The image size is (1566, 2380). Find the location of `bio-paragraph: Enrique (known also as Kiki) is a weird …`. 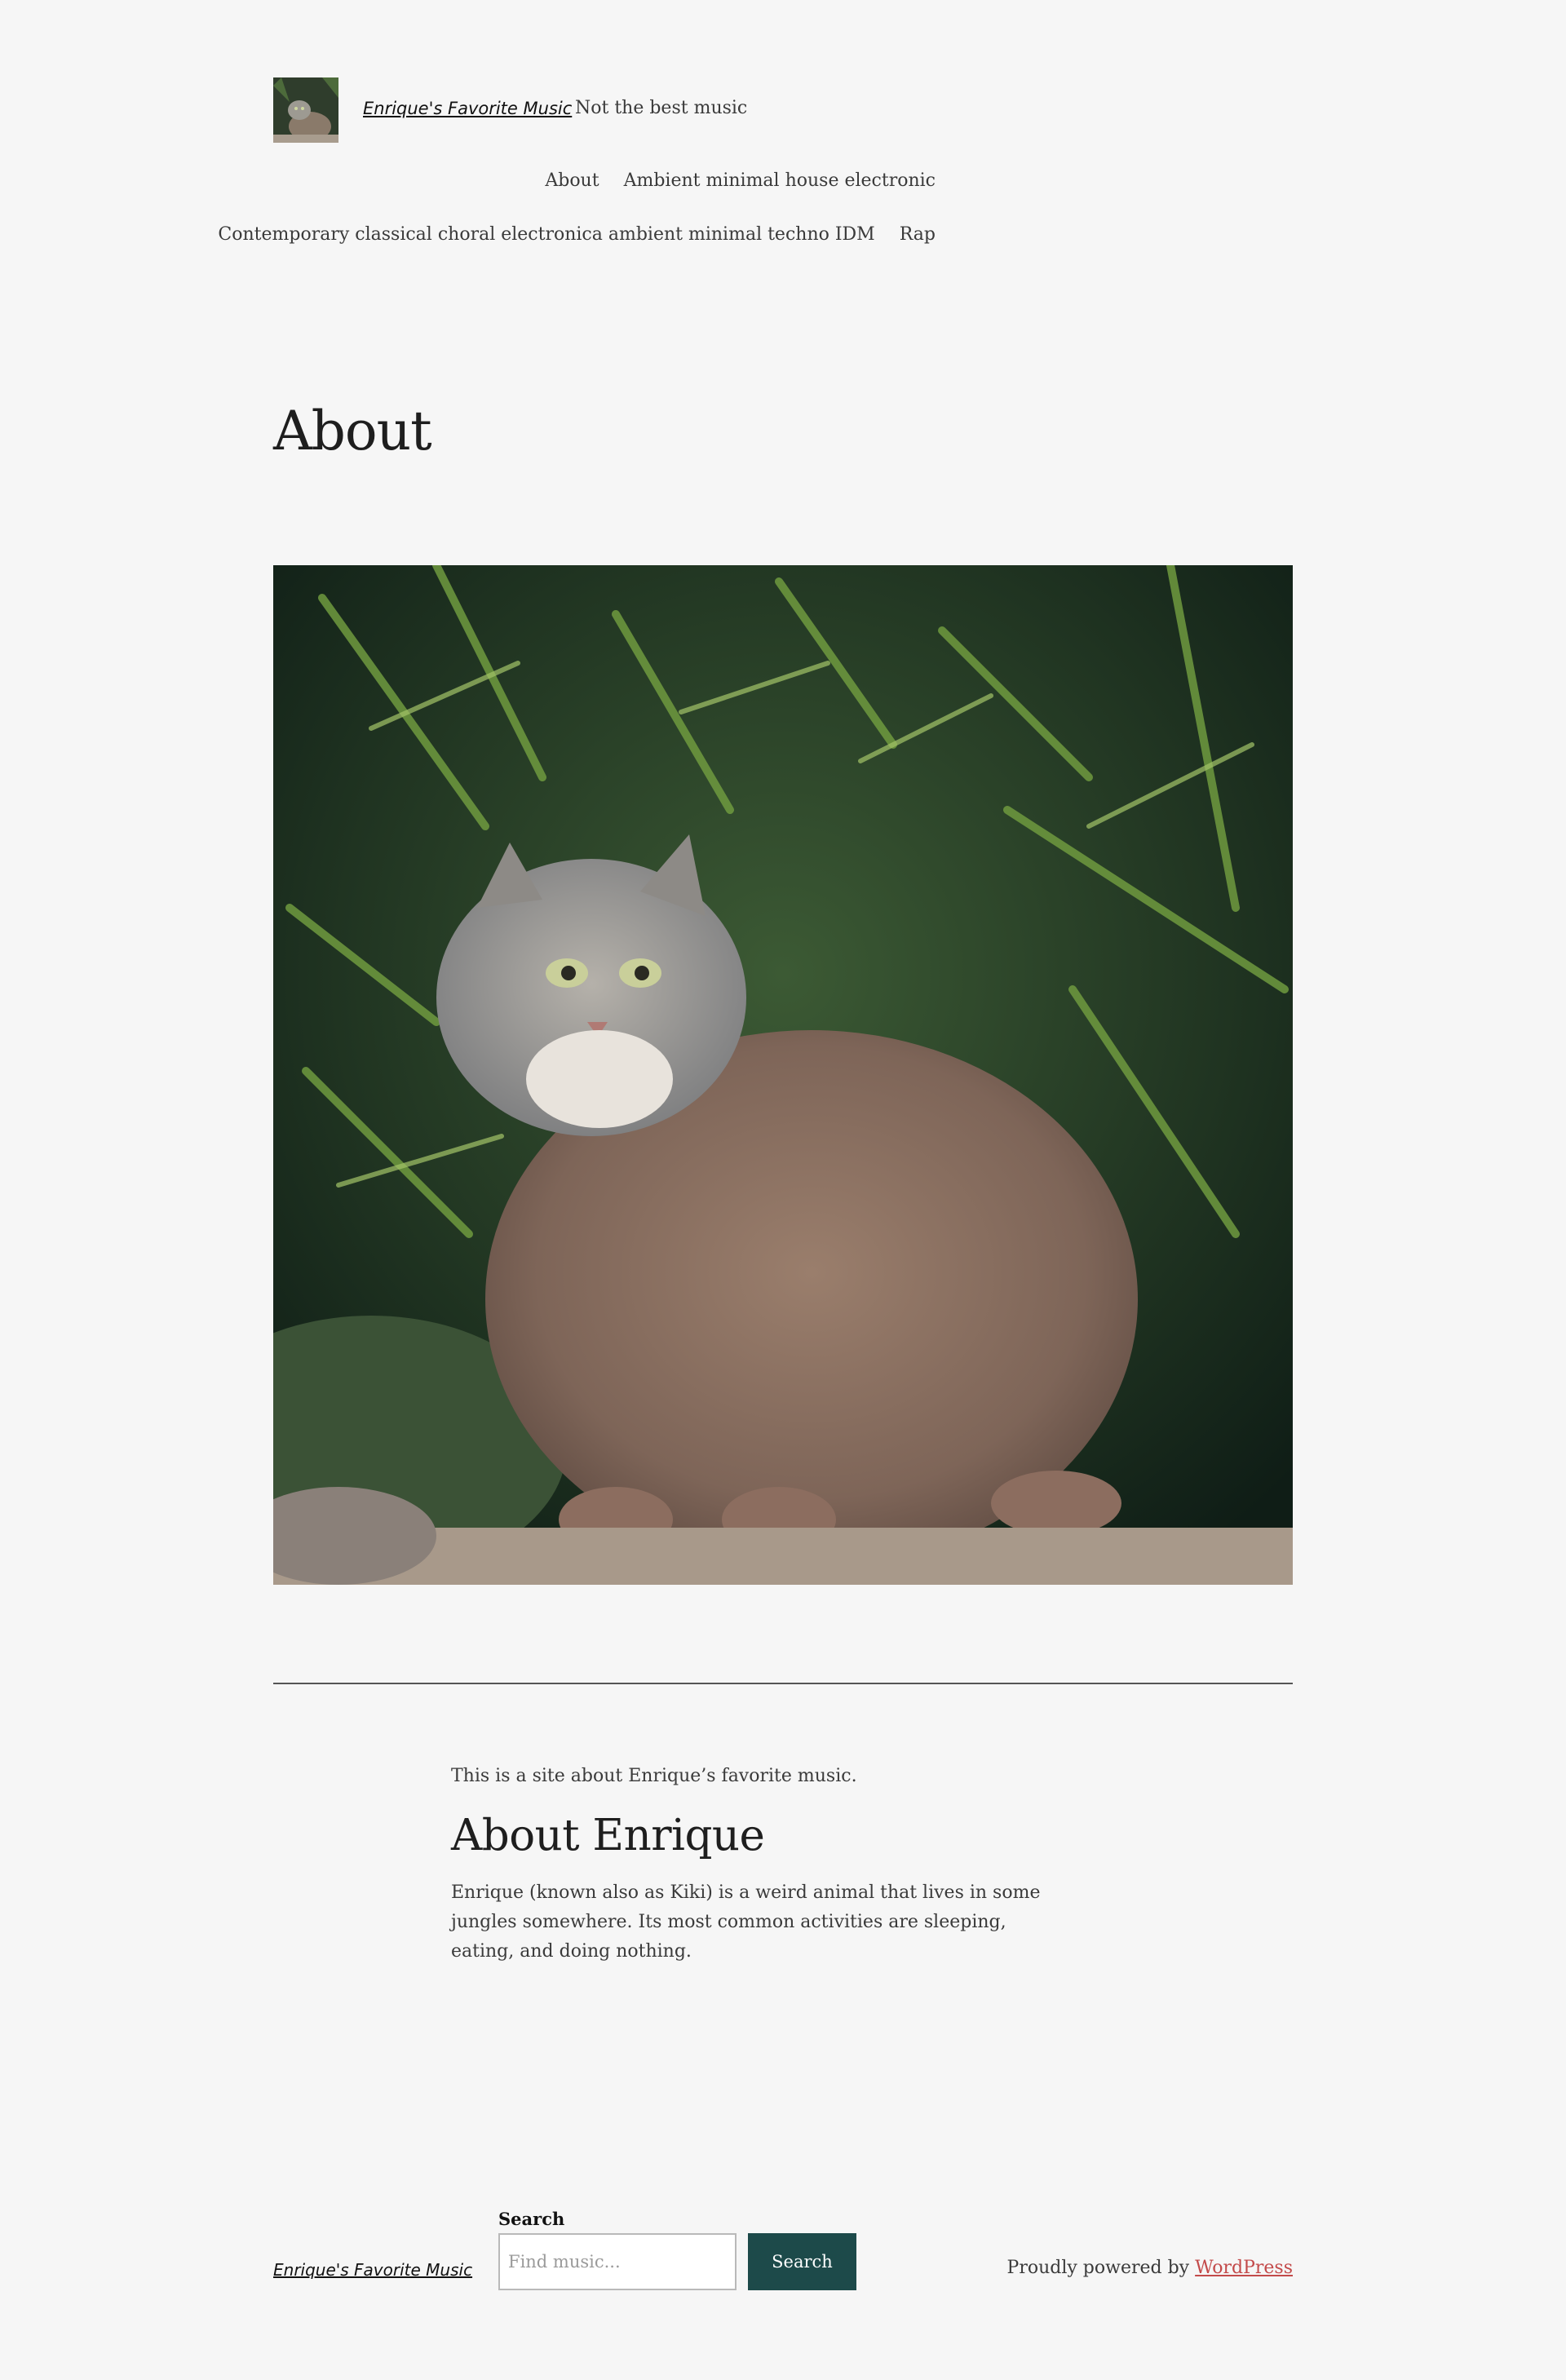

bio-paragraph: Enrique (known also as Kiki) is a weird … is located at coordinates (746, 1922).